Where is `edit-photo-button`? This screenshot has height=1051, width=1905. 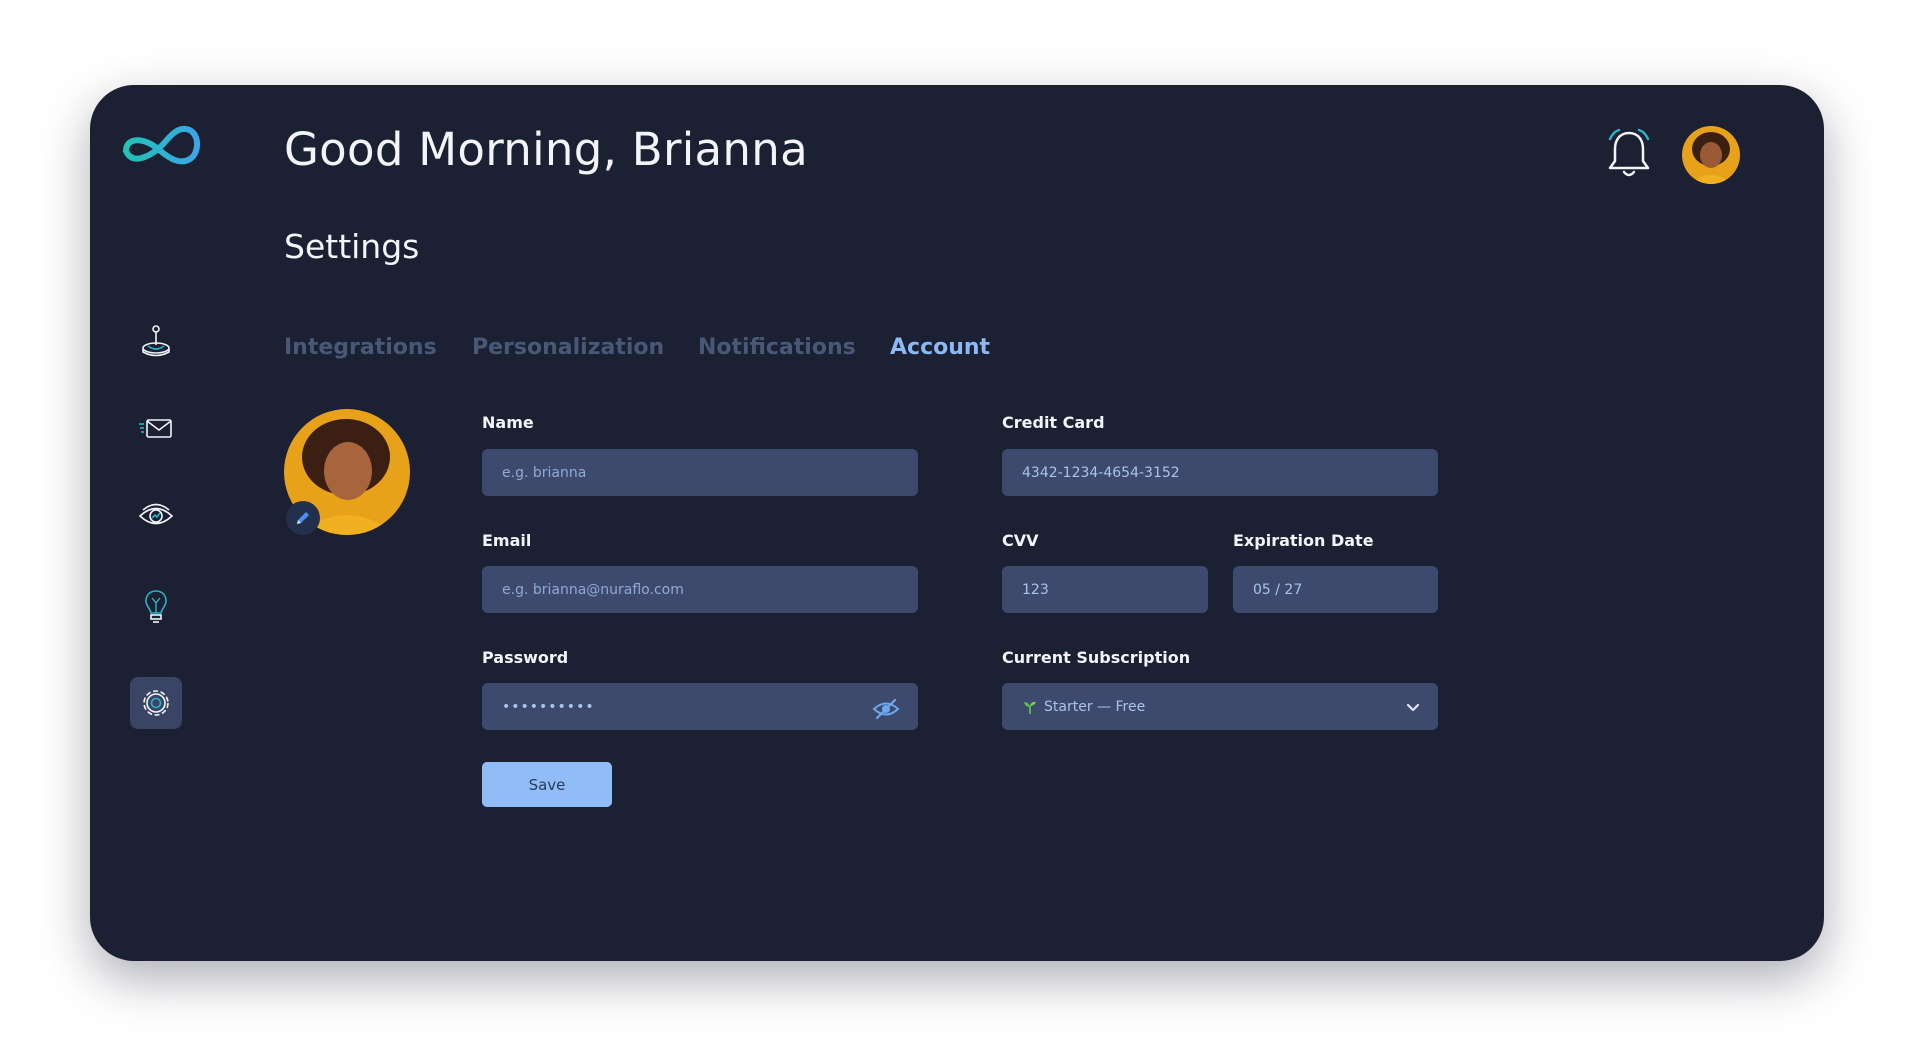
edit-photo-button is located at coordinates (303, 518).